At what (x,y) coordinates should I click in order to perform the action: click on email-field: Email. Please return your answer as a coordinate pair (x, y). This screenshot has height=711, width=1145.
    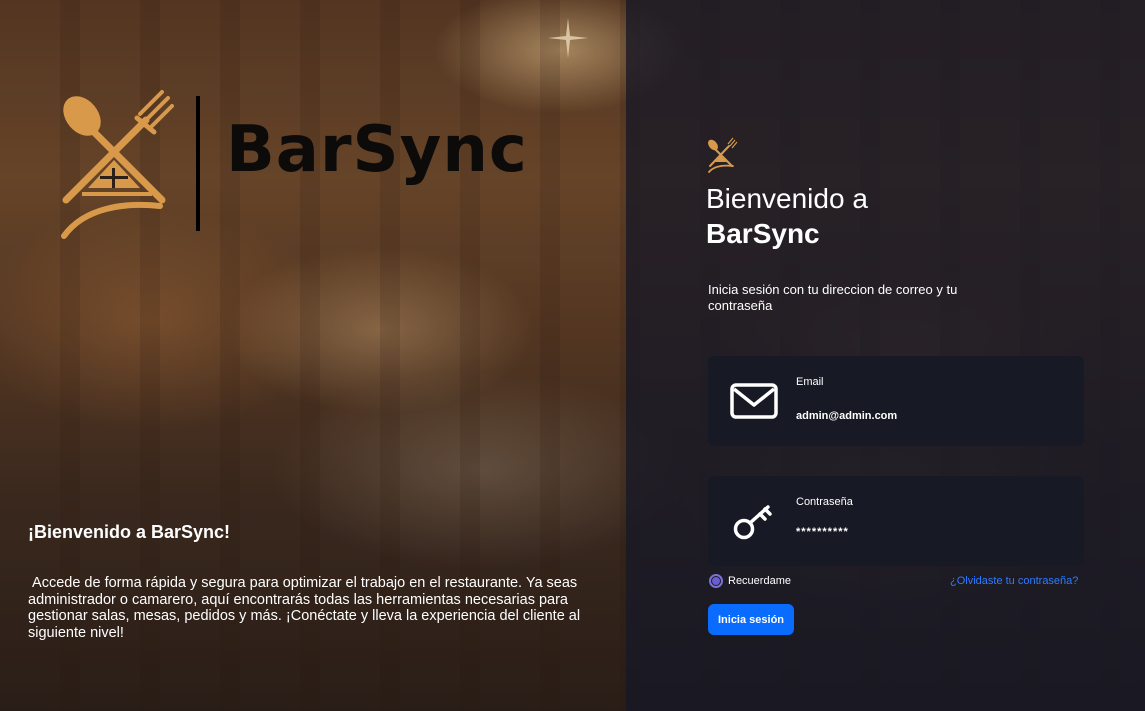
    Looking at the image, I should click on (896, 401).